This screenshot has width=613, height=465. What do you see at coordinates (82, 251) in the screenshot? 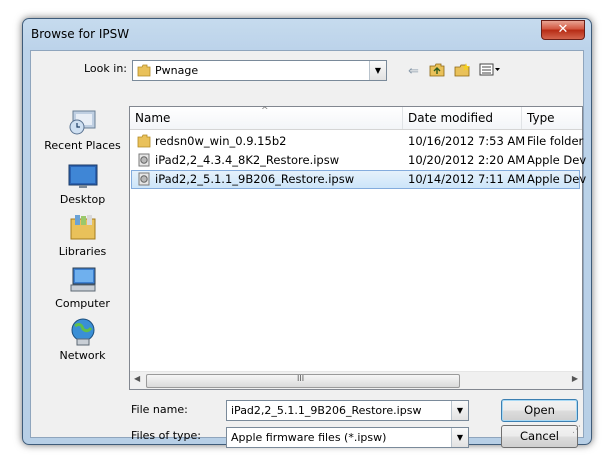
I see `place-label: Libraries` at bounding box center [82, 251].